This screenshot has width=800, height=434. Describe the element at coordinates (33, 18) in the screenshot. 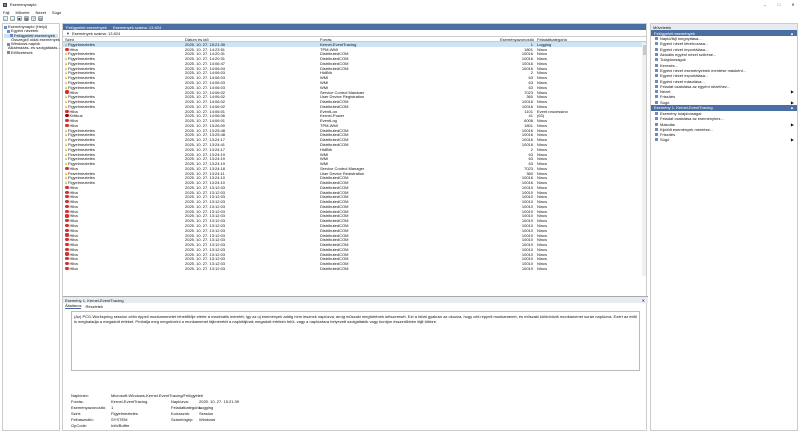

I see `help-icon: ?` at that location.